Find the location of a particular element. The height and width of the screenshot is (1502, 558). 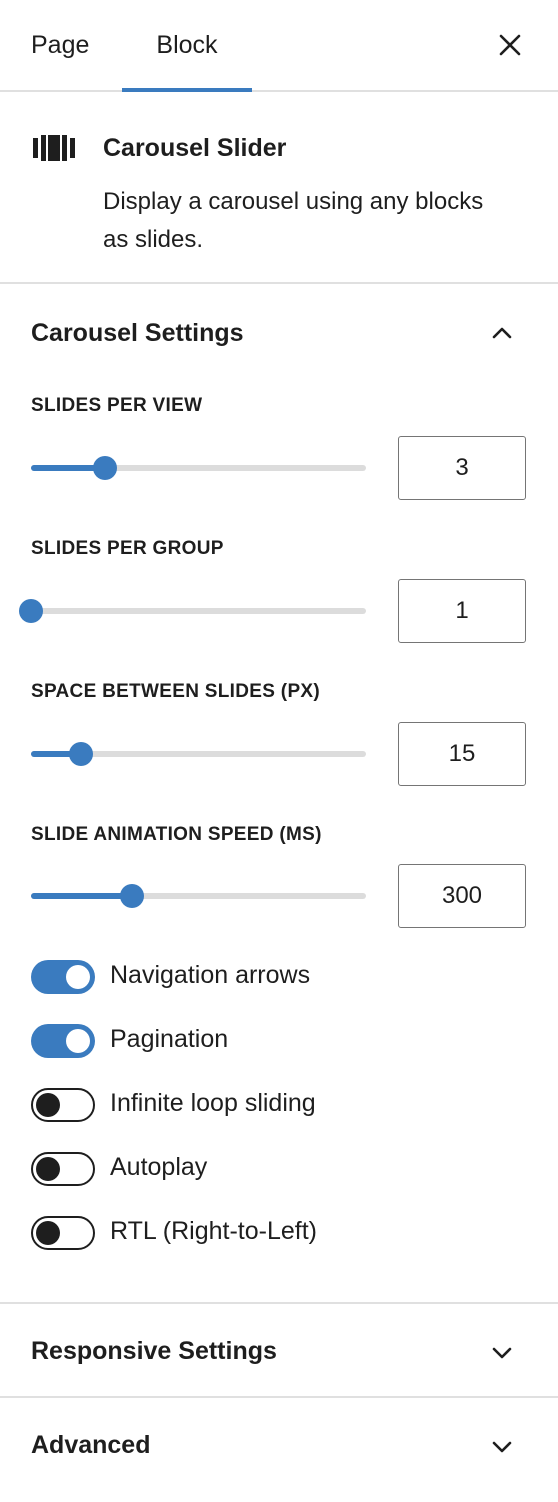

animation-speed-label: Slide Animation Speed (ms) is located at coordinates (176, 834).